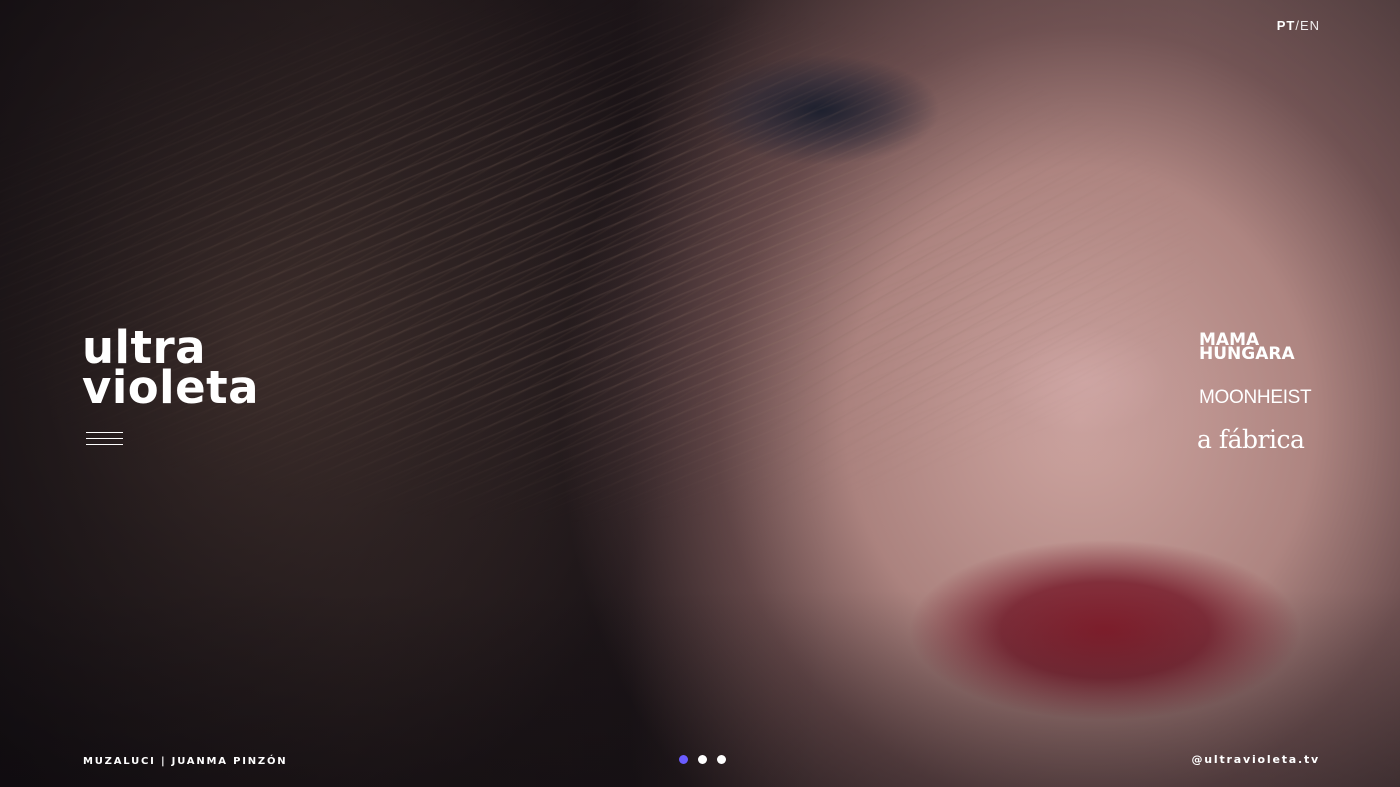 This screenshot has width=1400, height=787. I want to click on slider-dots, so click(702, 759).